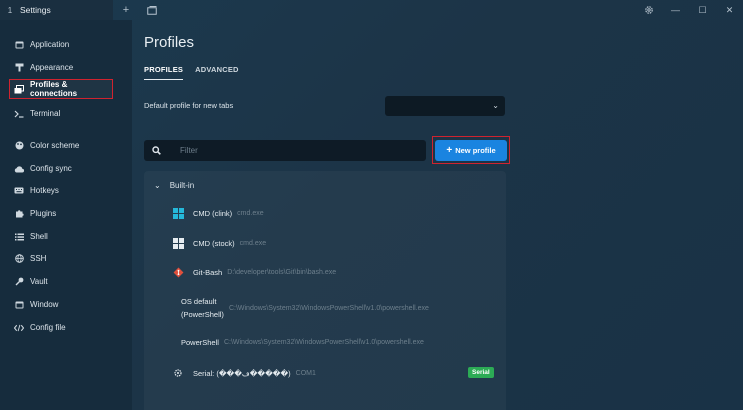 The width and height of the screenshot is (743, 410). What do you see at coordinates (52, 67) in the screenshot?
I see `sidebar-item-label: Appearance` at bounding box center [52, 67].